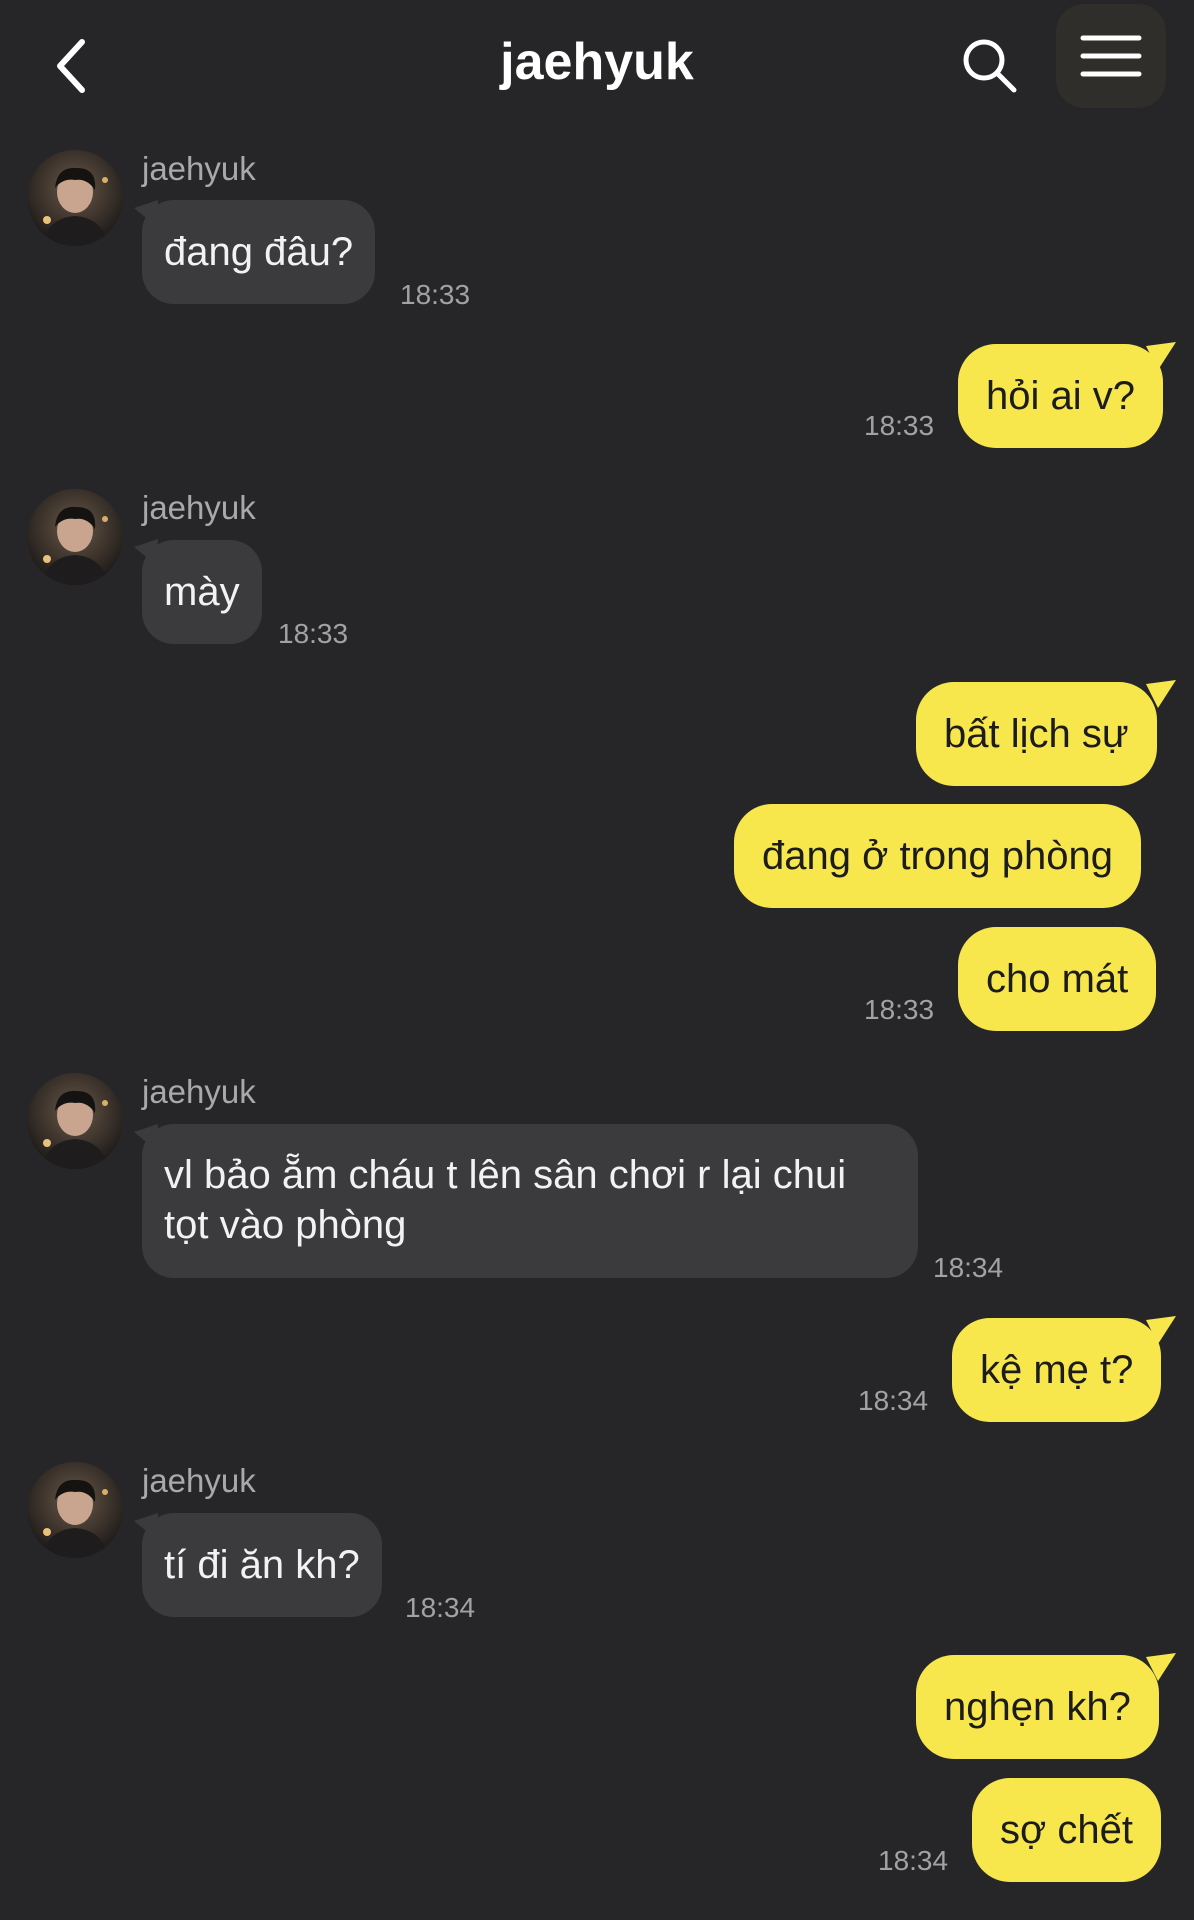 The height and width of the screenshot is (1920, 1194). Describe the element at coordinates (1037, 1707) in the screenshot. I see `outgoing-message-bubble: nghẹn kh?` at that location.